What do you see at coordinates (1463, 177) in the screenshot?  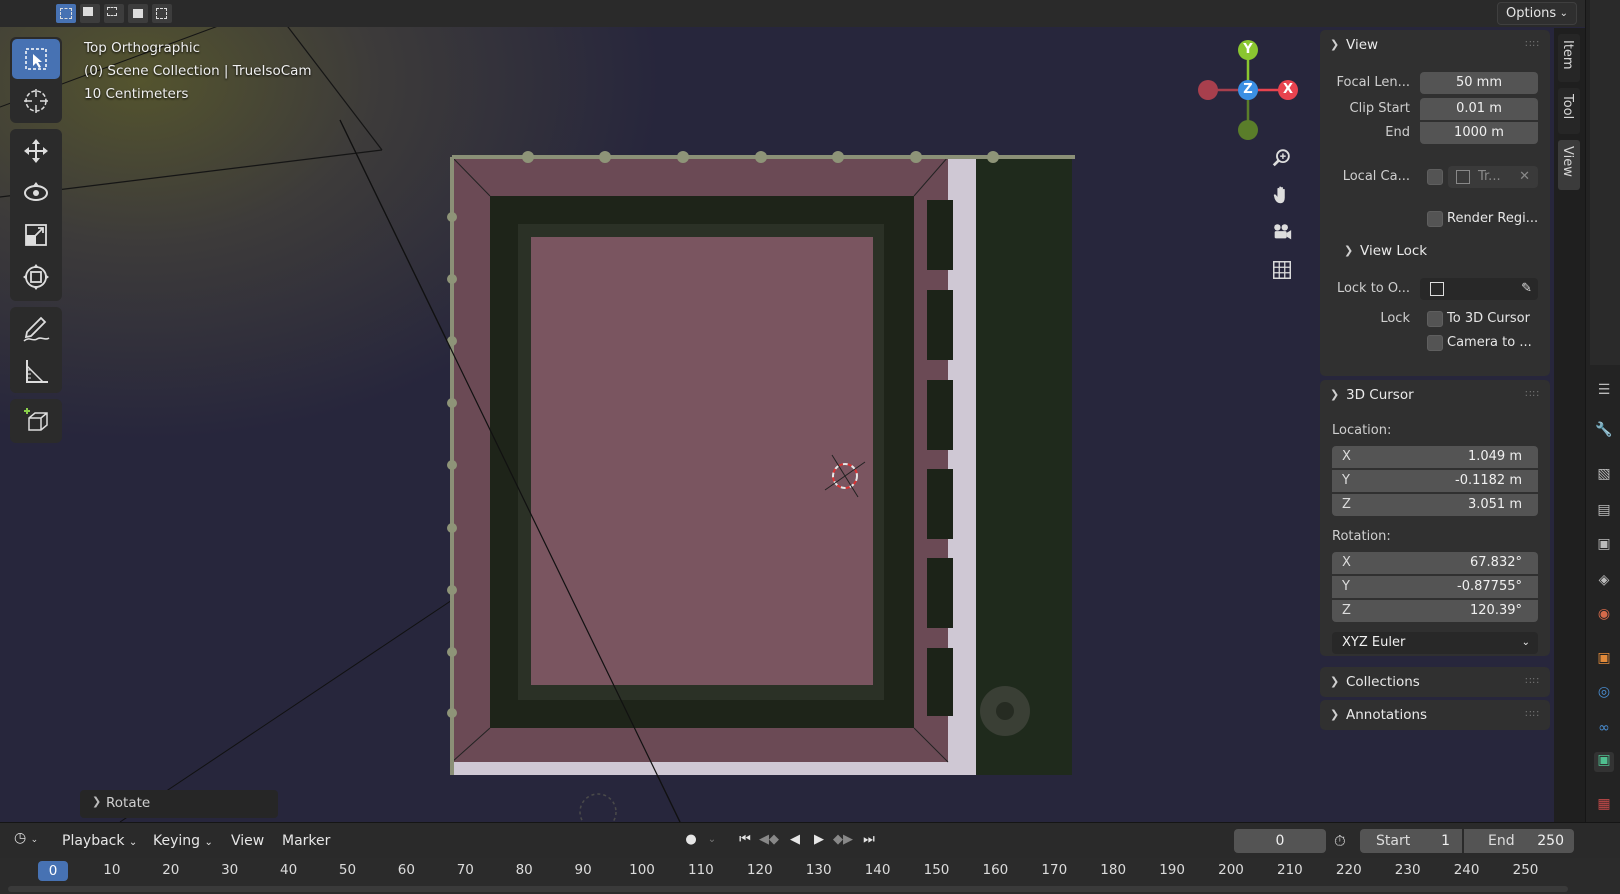 I see `camera-object-icon` at bounding box center [1463, 177].